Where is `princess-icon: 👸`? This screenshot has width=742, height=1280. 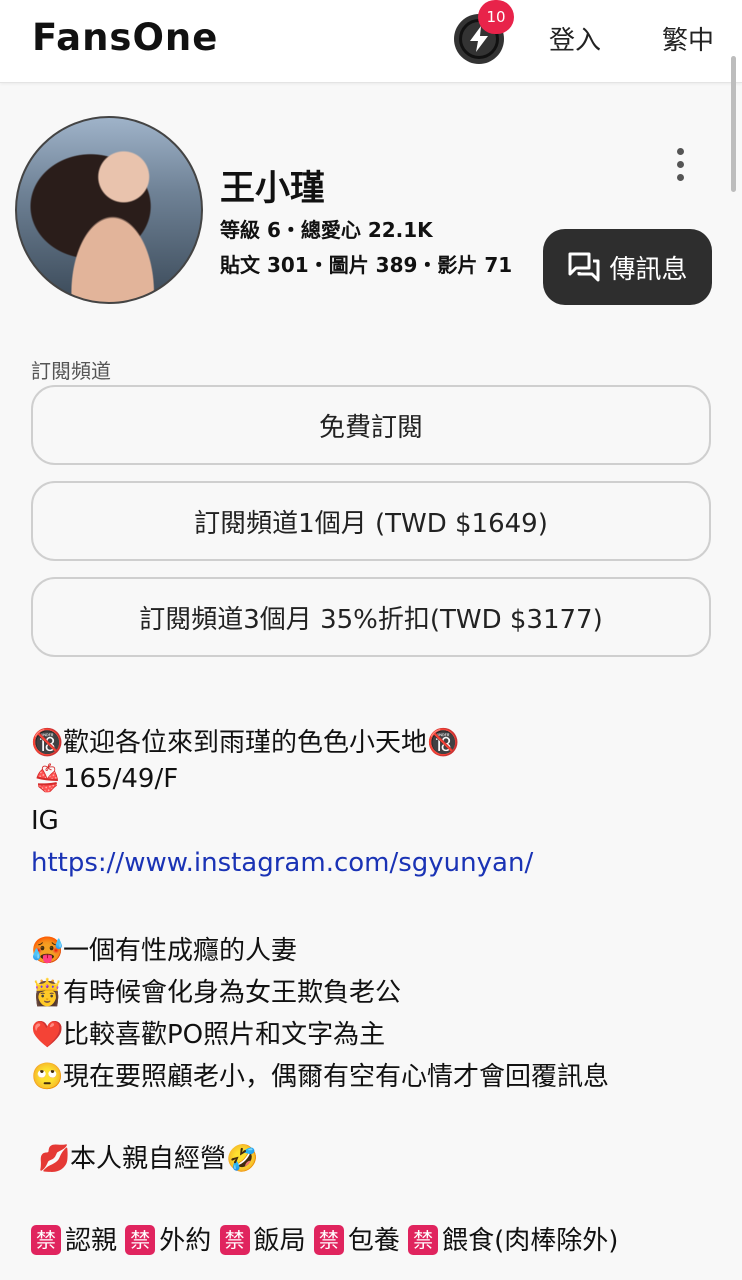
princess-icon: 👸 is located at coordinates (47, 993).